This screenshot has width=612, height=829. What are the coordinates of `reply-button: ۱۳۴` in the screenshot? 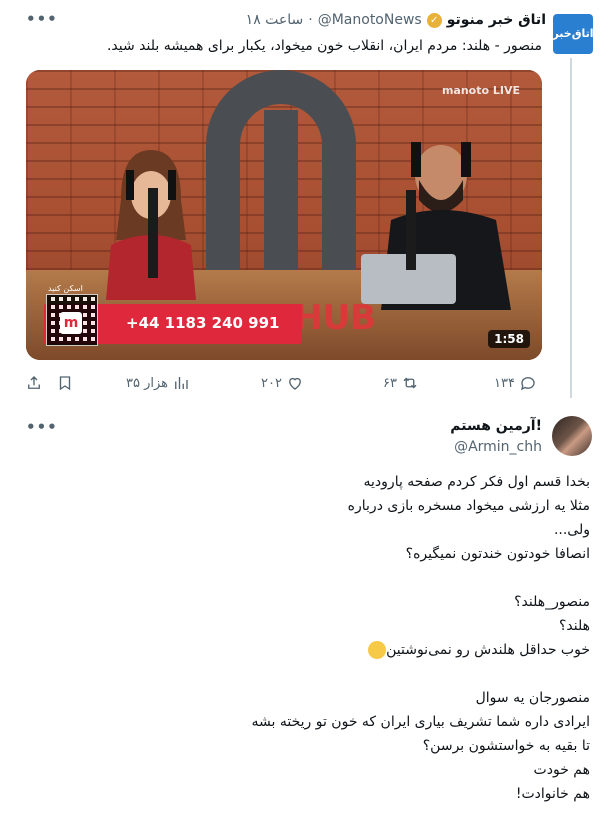 It's located at (515, 383).